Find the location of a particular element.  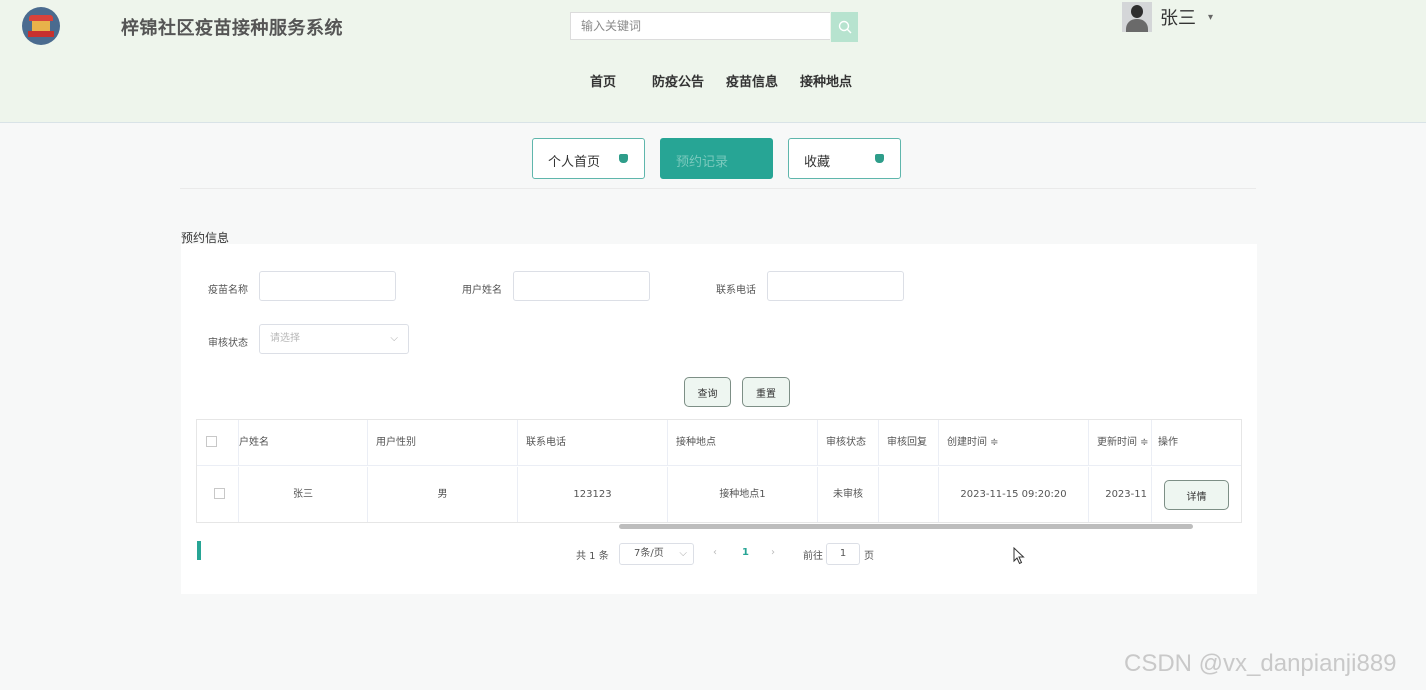

phone-input is located at coordinates (835, 286).